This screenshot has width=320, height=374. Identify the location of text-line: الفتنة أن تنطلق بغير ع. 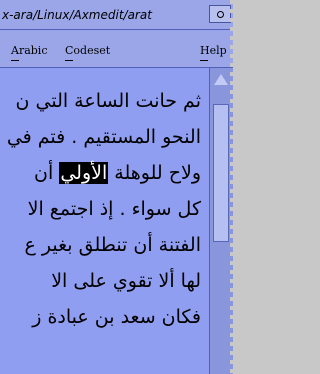
(112, 245).